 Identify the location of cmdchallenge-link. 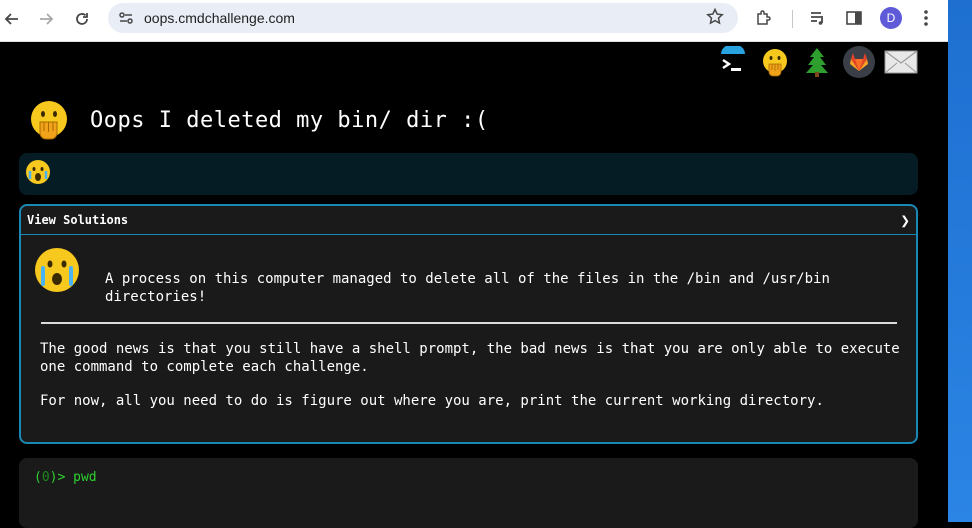
(733, 62).